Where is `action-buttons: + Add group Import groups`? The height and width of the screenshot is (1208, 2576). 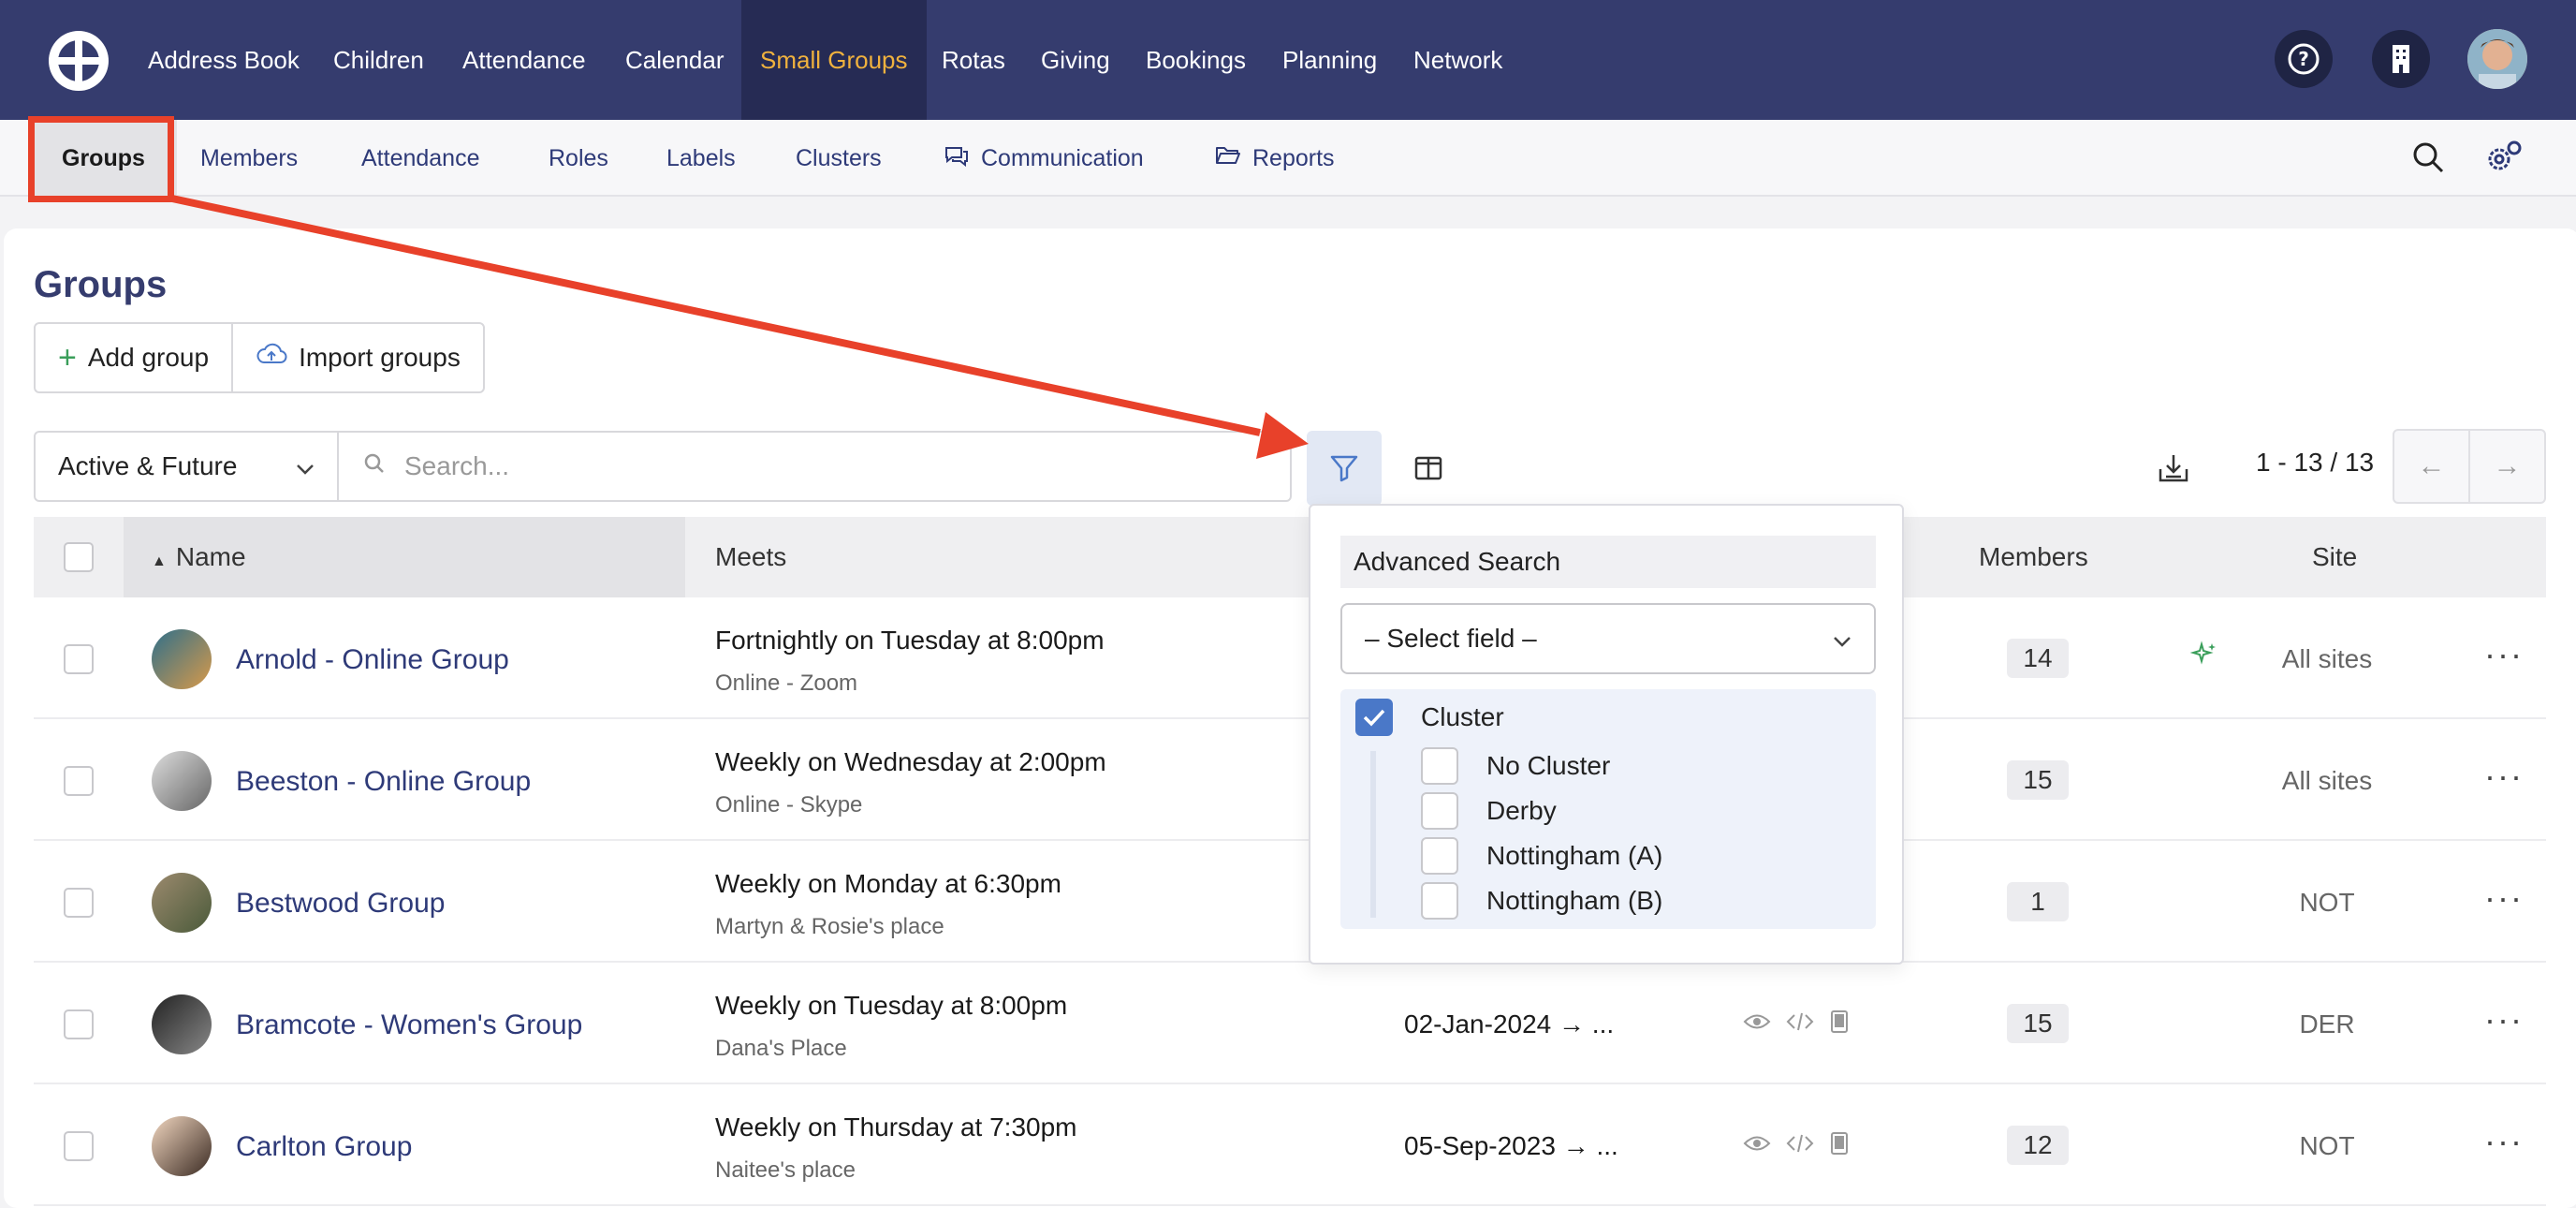 action-buttons: + Add group Import groups is located at coordinates (259, 357).